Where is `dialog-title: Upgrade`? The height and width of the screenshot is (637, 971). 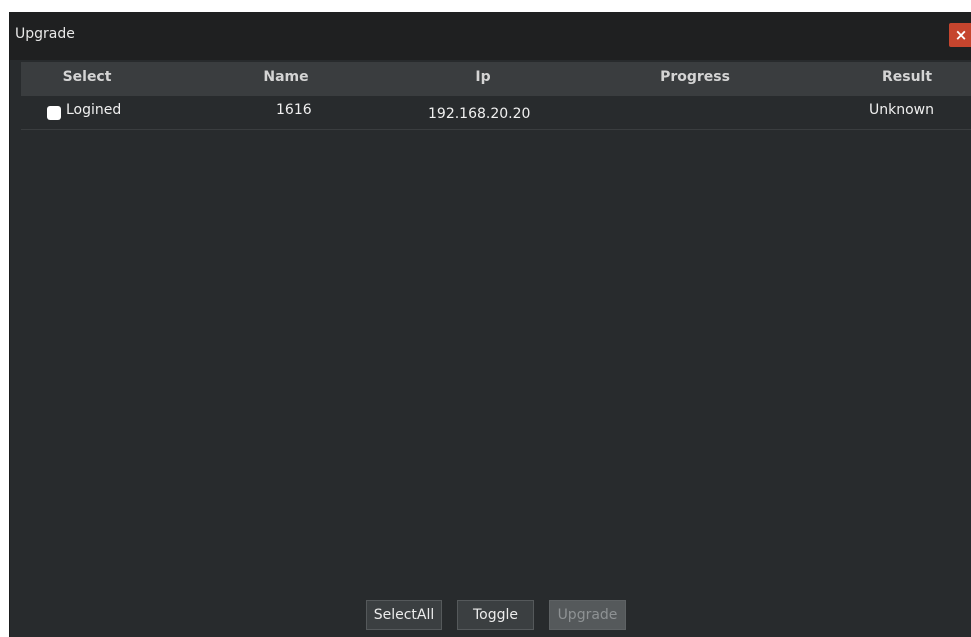
dialog-title: Upgrade is located at coordinates (45, 34).